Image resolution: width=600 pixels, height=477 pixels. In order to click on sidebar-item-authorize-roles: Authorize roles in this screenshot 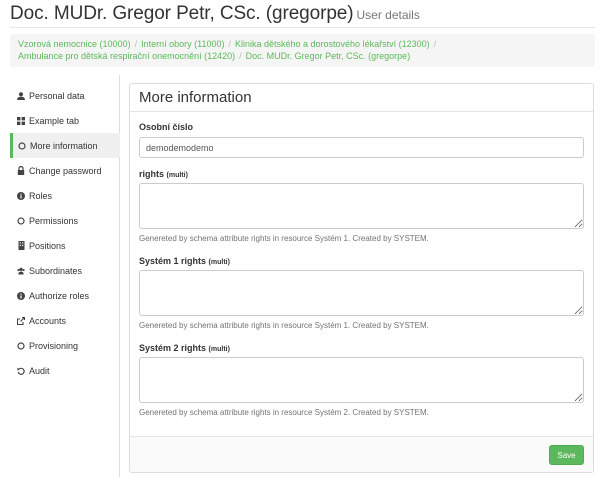, I will do `click(65, 295)`.